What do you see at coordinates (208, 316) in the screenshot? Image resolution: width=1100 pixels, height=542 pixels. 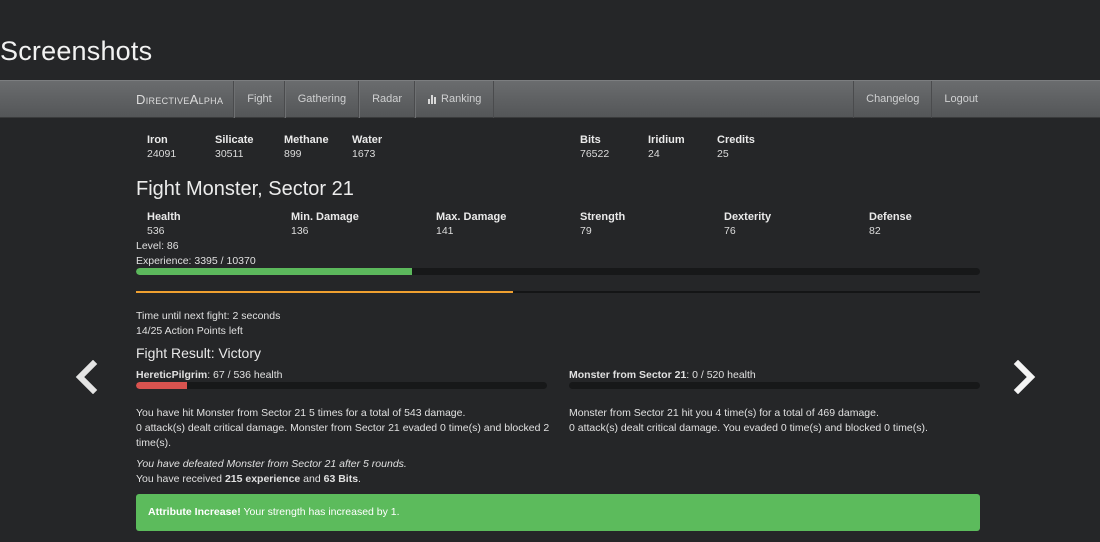 I see `next-fight-text: Time until next fight: 2 seconds` at bounding box center [208, 316].